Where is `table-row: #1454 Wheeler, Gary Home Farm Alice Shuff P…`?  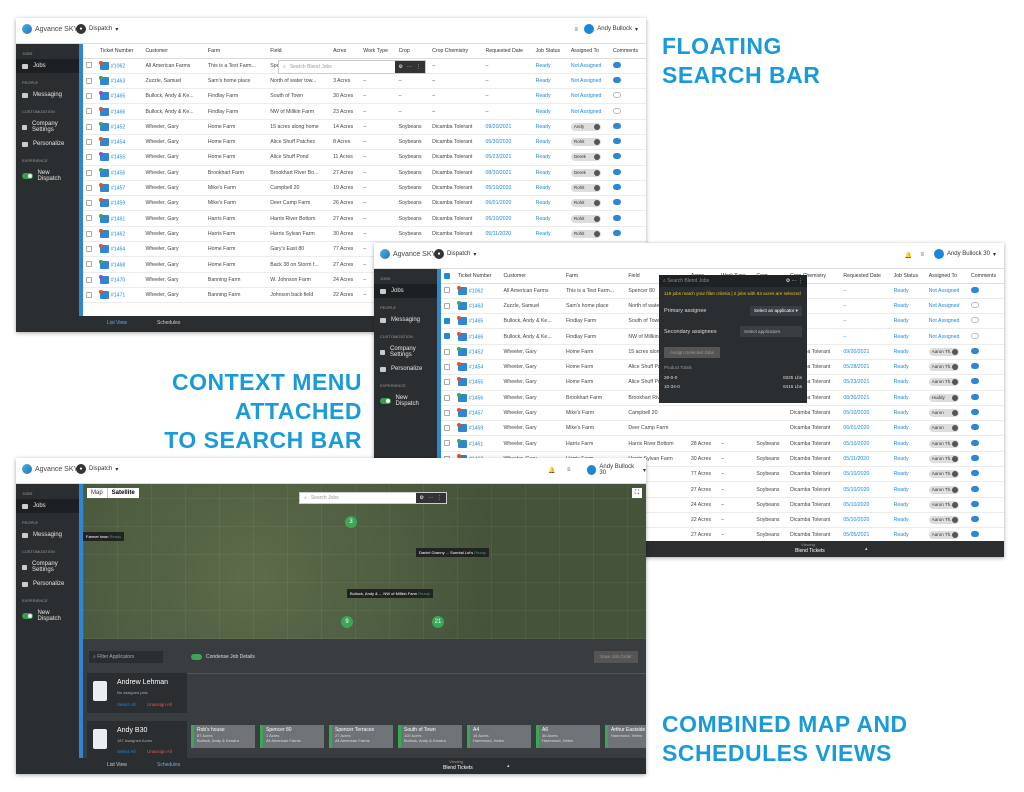 table-row: #1454 Wheeler, Gary Home Farm Alice Shuff P… is located at coordinates (364, 142).